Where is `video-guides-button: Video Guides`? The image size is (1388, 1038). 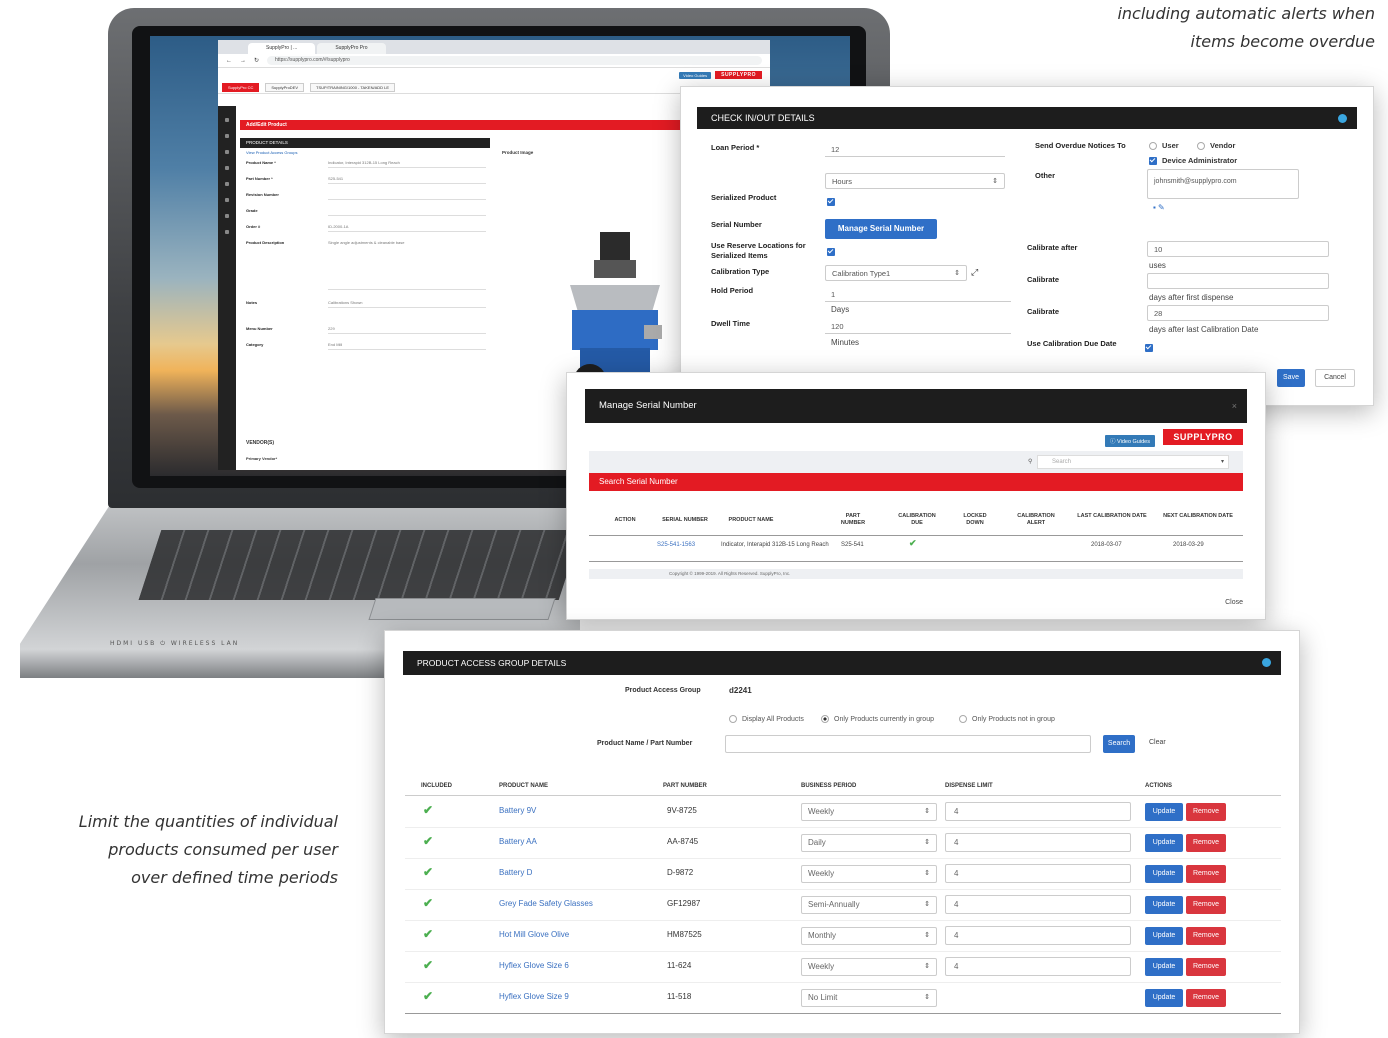 video-guides-button: Video Guides is located at coordinates (695, 75).